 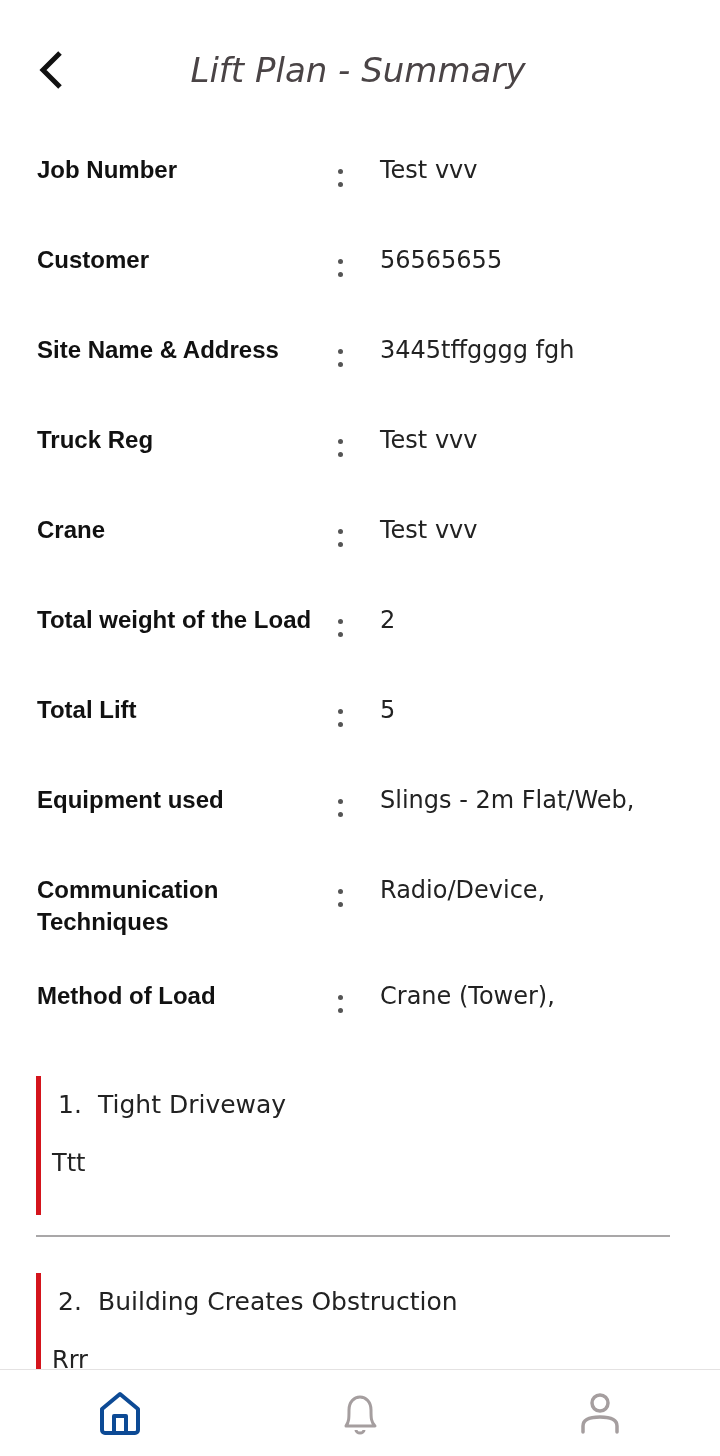 I want to click on field-value: Radio/Device,, so click(x=463, y=890).